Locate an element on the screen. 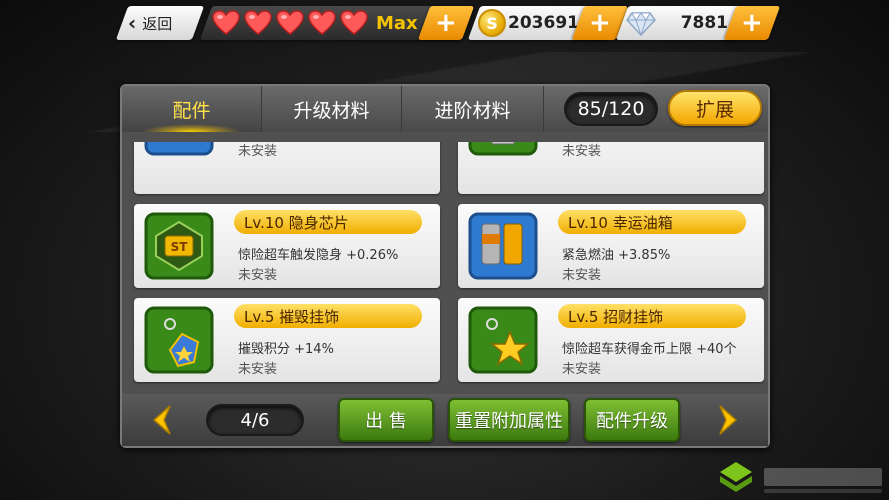 This screenshot has height=500, width=889. back-label: 返回 is located at coordinates (157, 23).